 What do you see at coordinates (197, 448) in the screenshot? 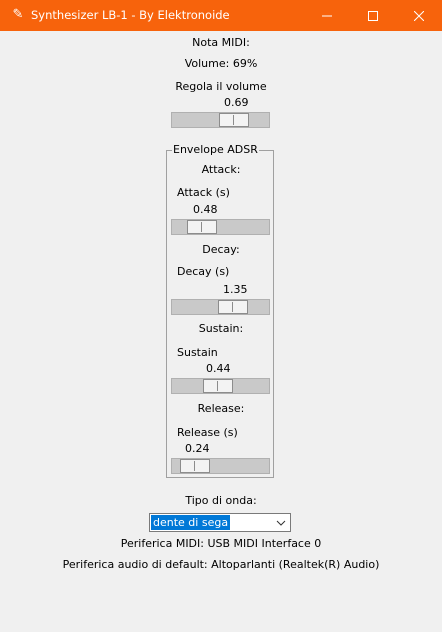
I see `release-value: 0.24` at bounding box center [197, 448].